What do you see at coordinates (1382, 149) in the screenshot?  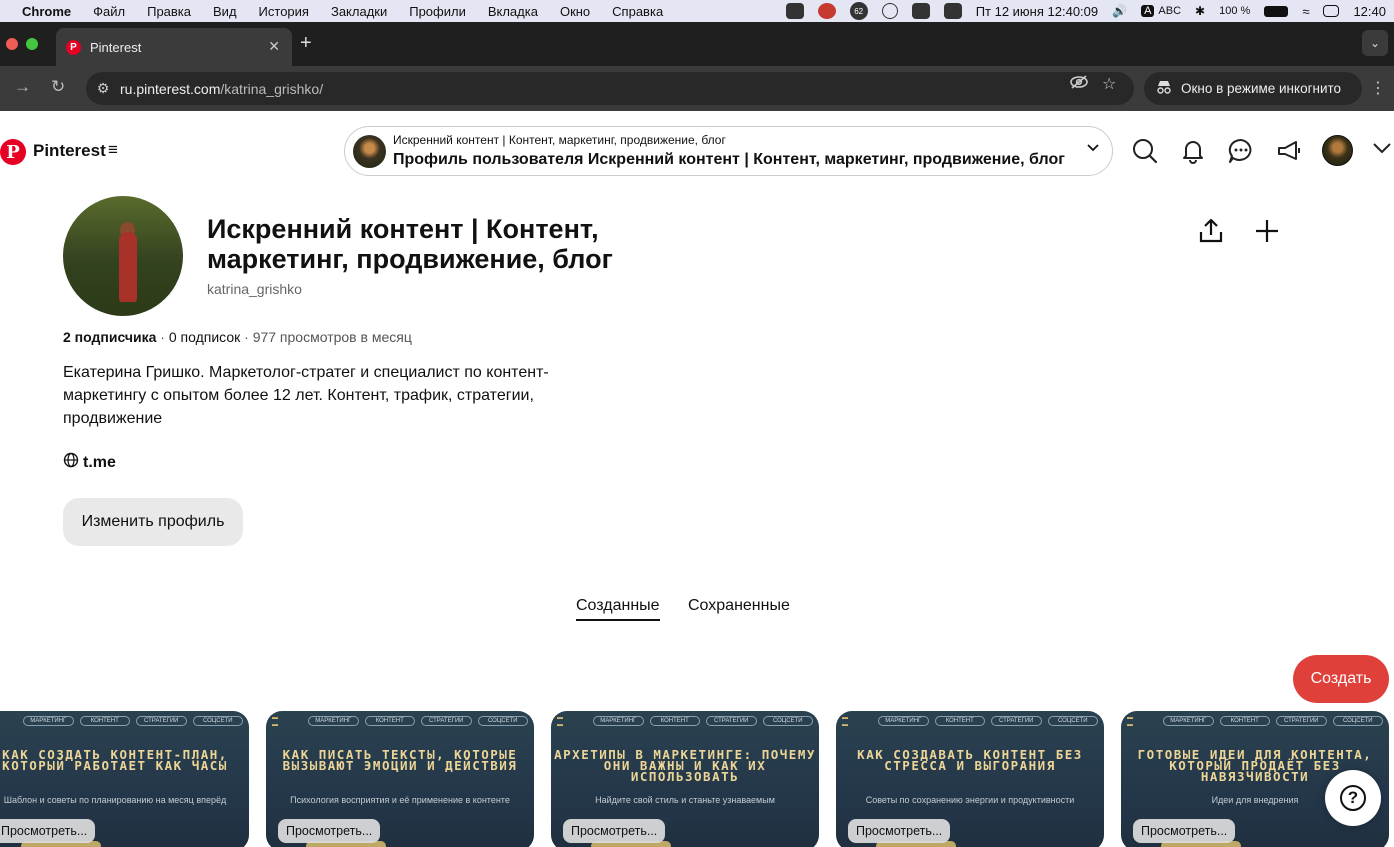 I see `account-chevron-icon` at bounding box center [1382, 149].